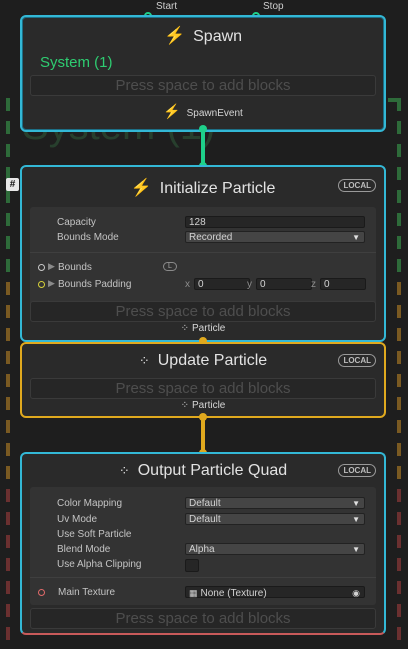 This screenshot has height=649, width=408. Describe the element at coordinates (203, 618) in the screenshot. I see `output-drop-zone: Press space to add blocks` at that location.